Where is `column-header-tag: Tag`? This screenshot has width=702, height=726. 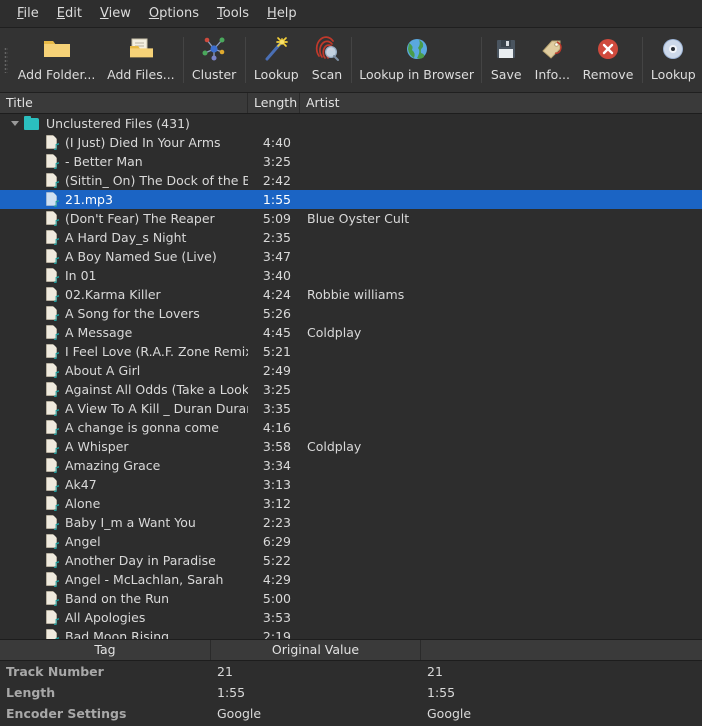
column-header-tag: Tag is located at coordinates (105, 650).